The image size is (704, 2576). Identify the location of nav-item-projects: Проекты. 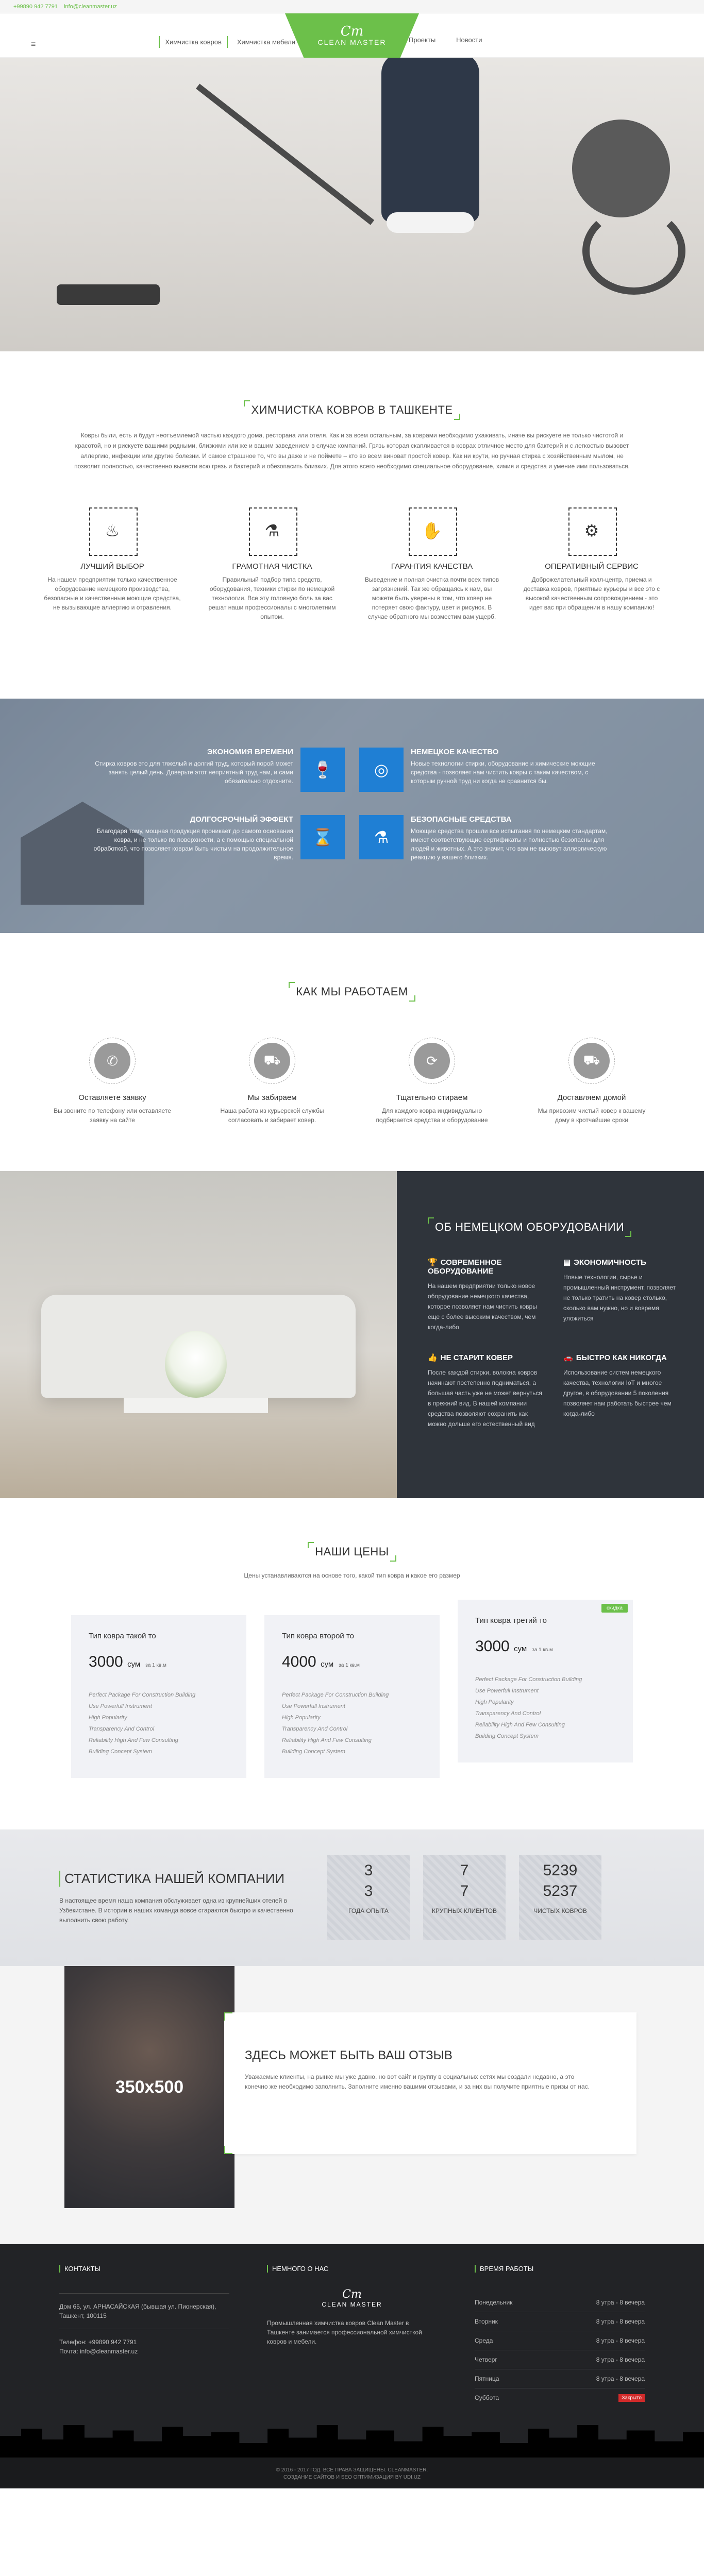
(422, 40).